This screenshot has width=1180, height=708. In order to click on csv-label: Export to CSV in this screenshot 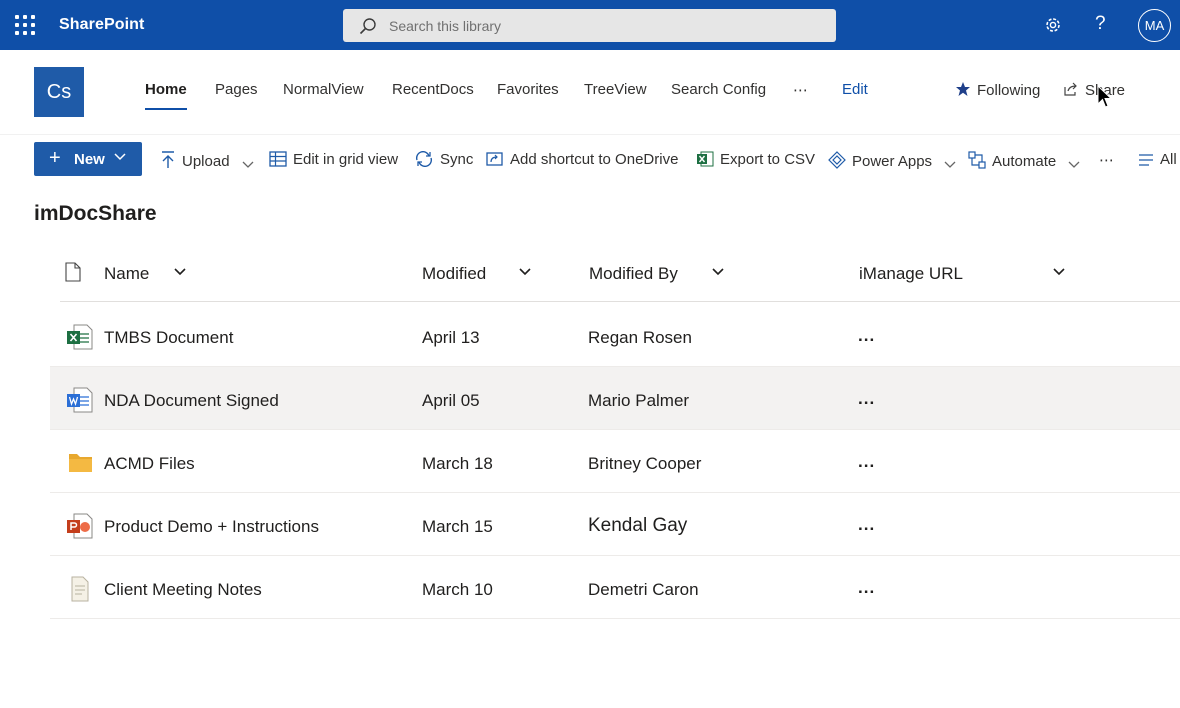, I will do `click(768, 159)`.